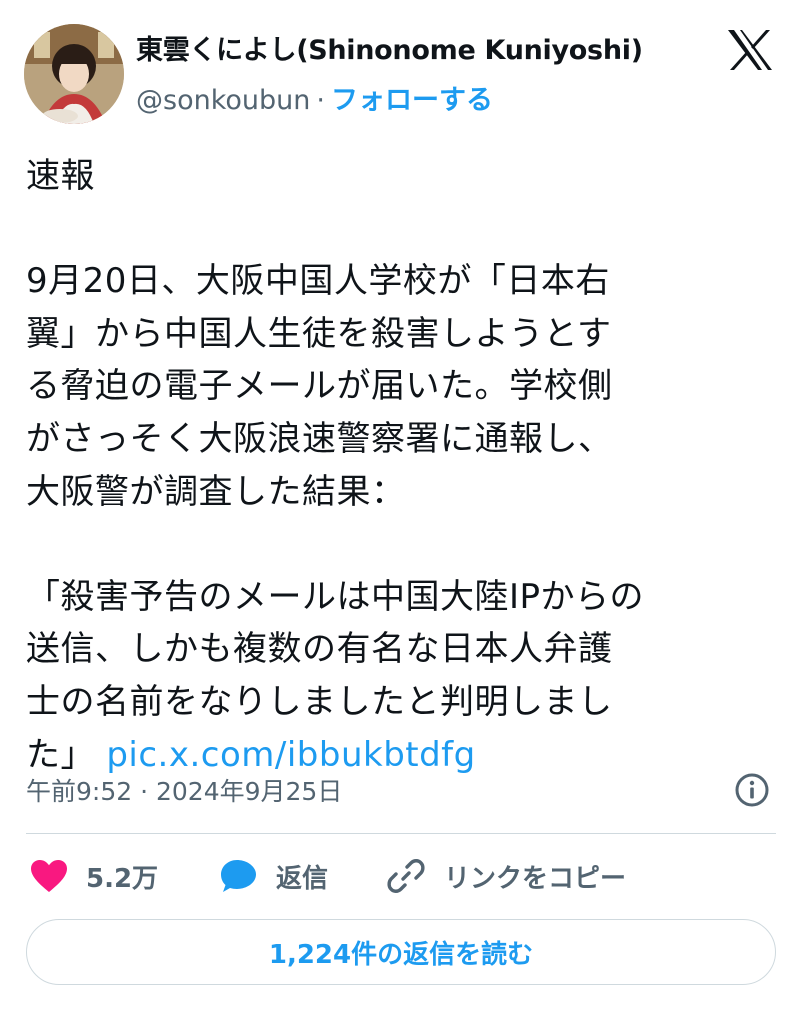  I want to click on like-count: 5.2万, so click(122, 878).